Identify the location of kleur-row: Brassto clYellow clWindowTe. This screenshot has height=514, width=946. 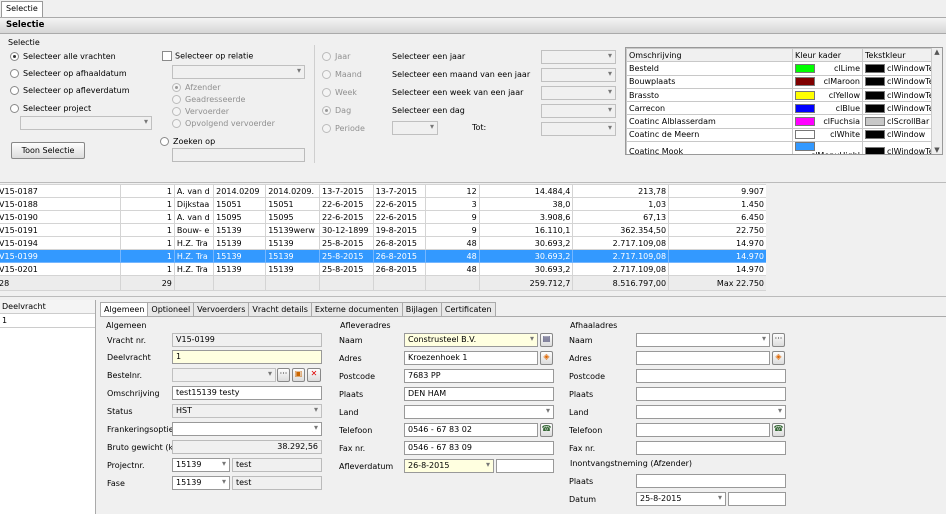
(781, 95).